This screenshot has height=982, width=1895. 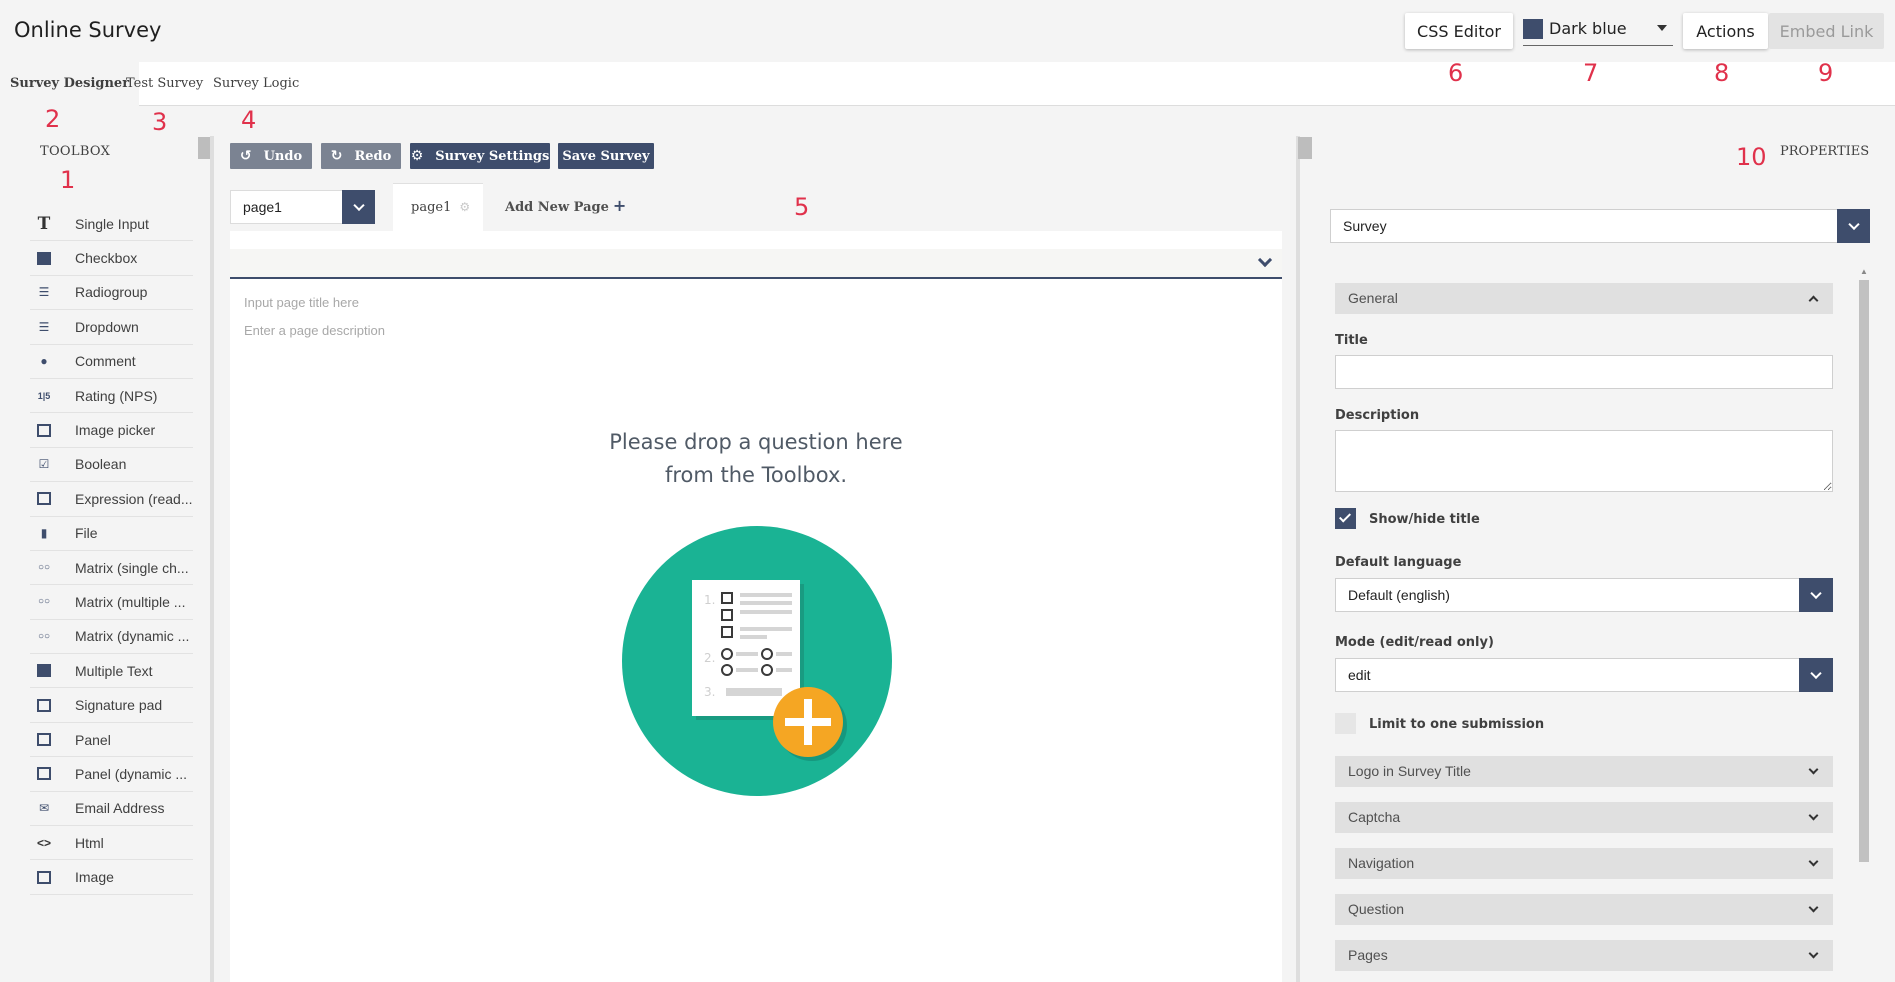 I want to click on matrix-dynamic-icon: ○○, so click(x=44, y=636).